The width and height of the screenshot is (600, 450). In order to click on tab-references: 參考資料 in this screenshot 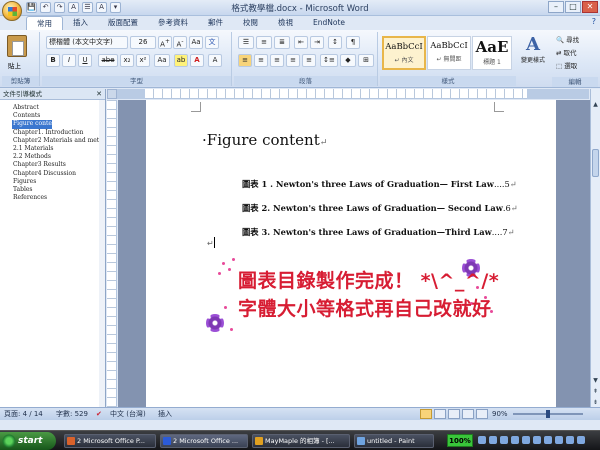, I will do `click(173, 23)`.